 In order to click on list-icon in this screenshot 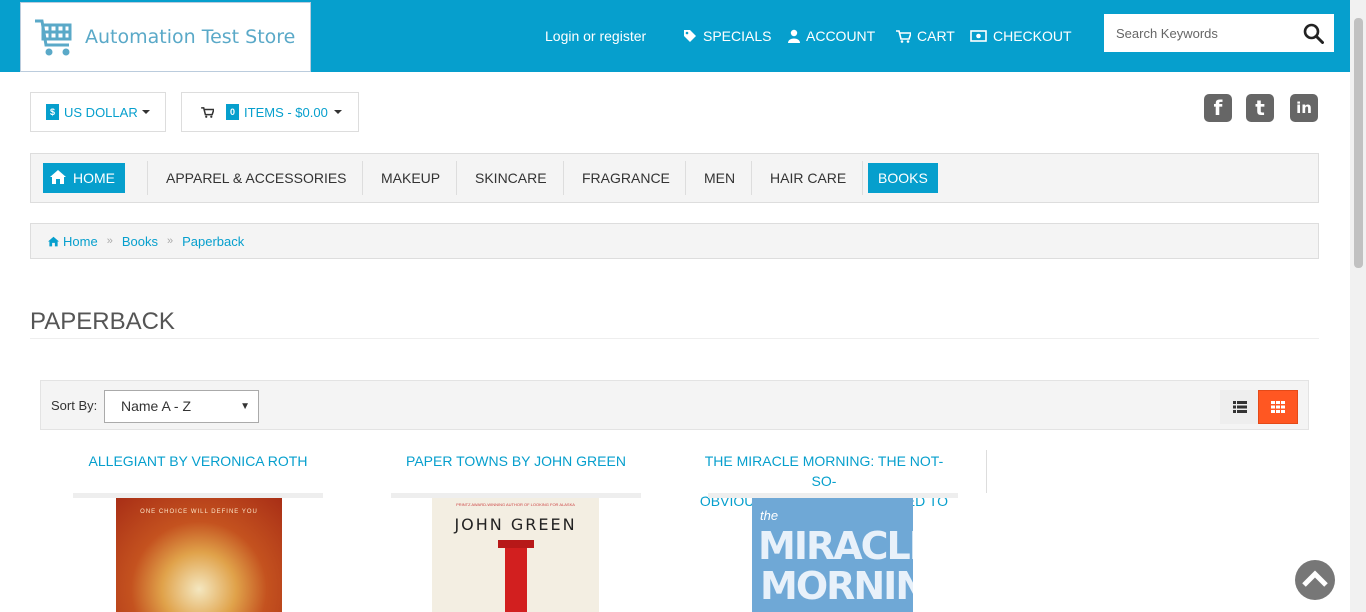, I will do `click(1240, 407)`.